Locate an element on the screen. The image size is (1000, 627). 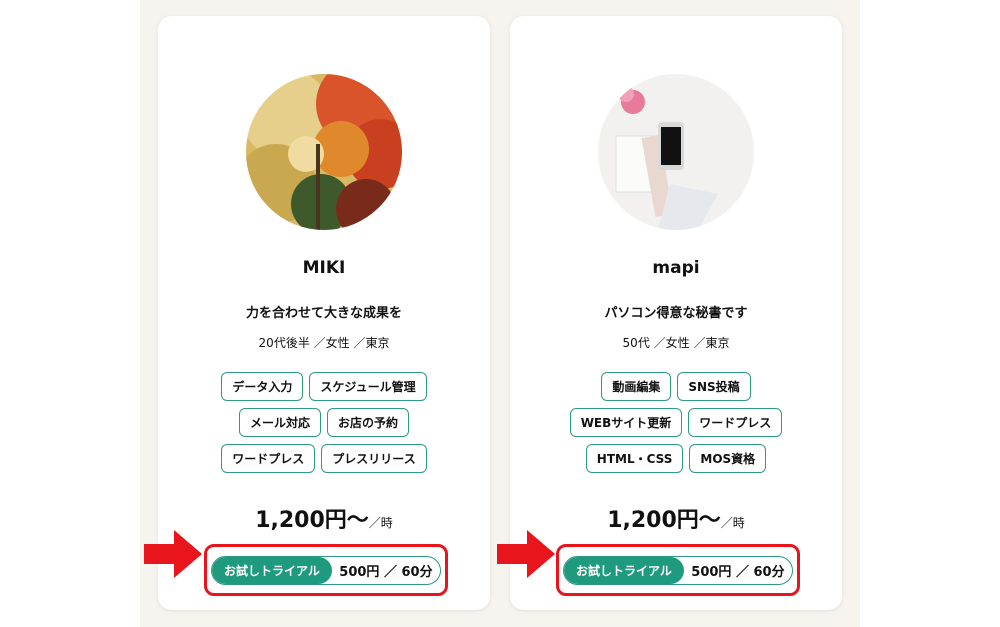
skill-tag: HTML・CSS is located at coordinates (634, 458).